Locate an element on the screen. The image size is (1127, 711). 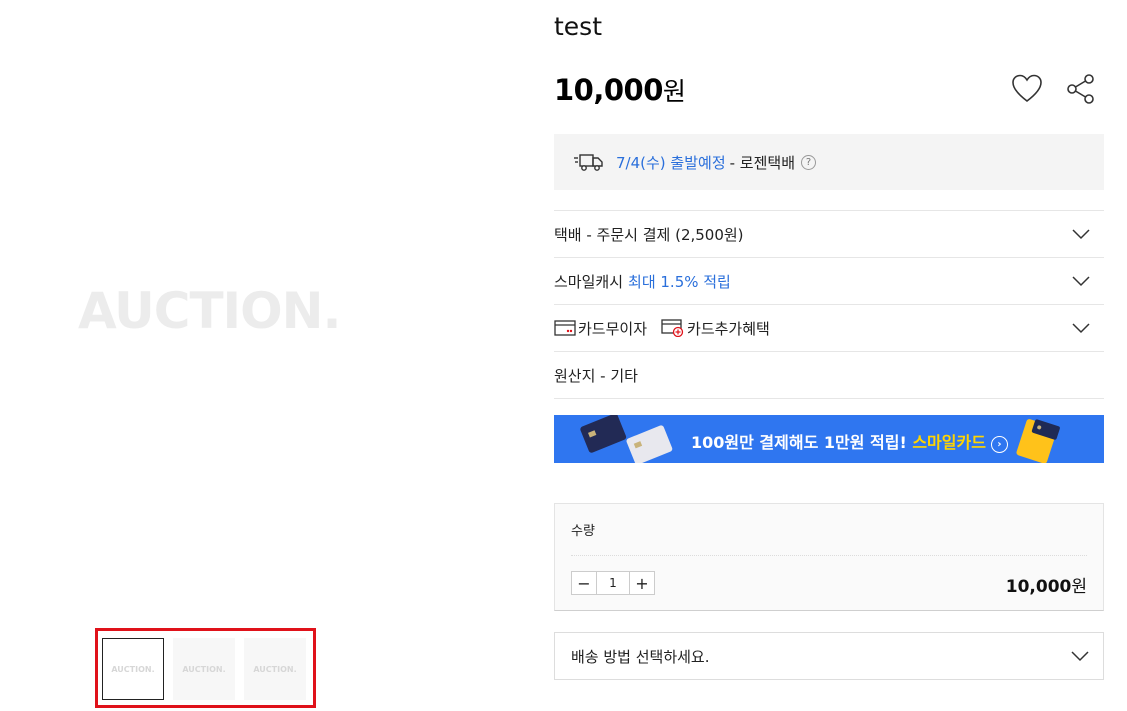
product-title: test is located at coordinates (578, 26).